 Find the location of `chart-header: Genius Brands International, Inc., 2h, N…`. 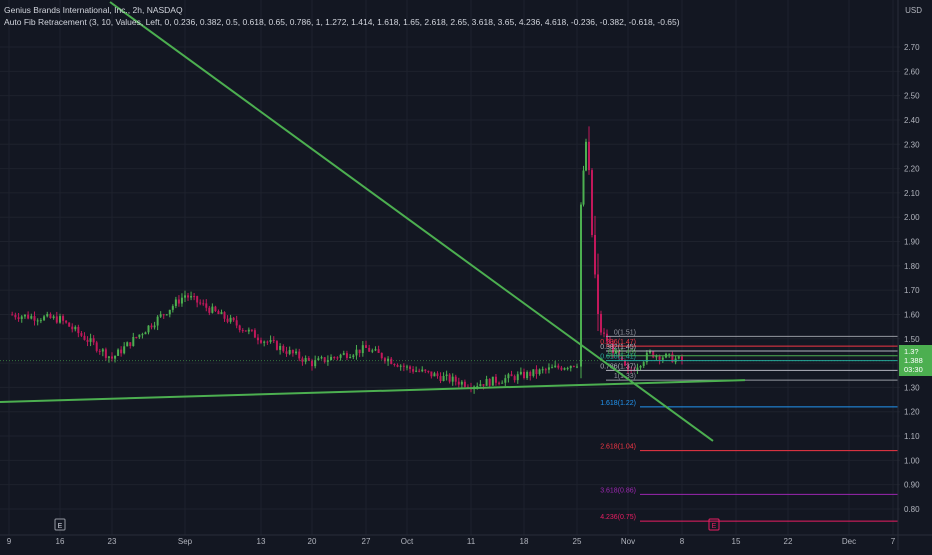

chart-header: Genius Brands International, Inc., 2h, N… is located at coordinates (342, 16).